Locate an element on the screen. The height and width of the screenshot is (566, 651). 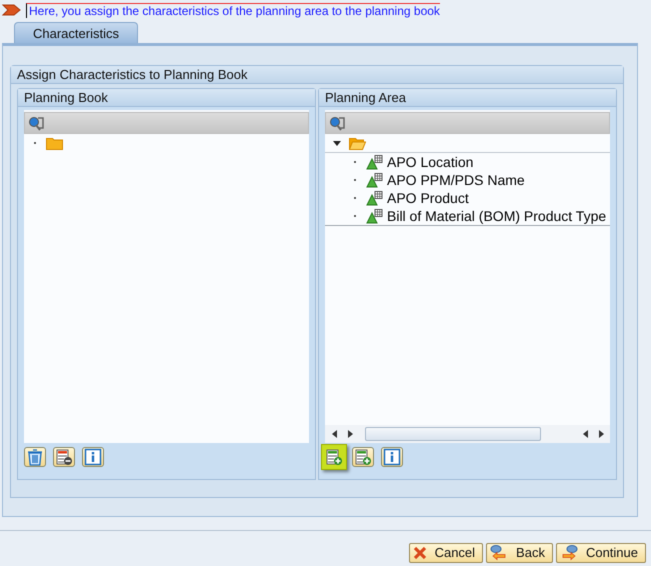
pane-title: Planning Book is located at coordinates (166, 98).